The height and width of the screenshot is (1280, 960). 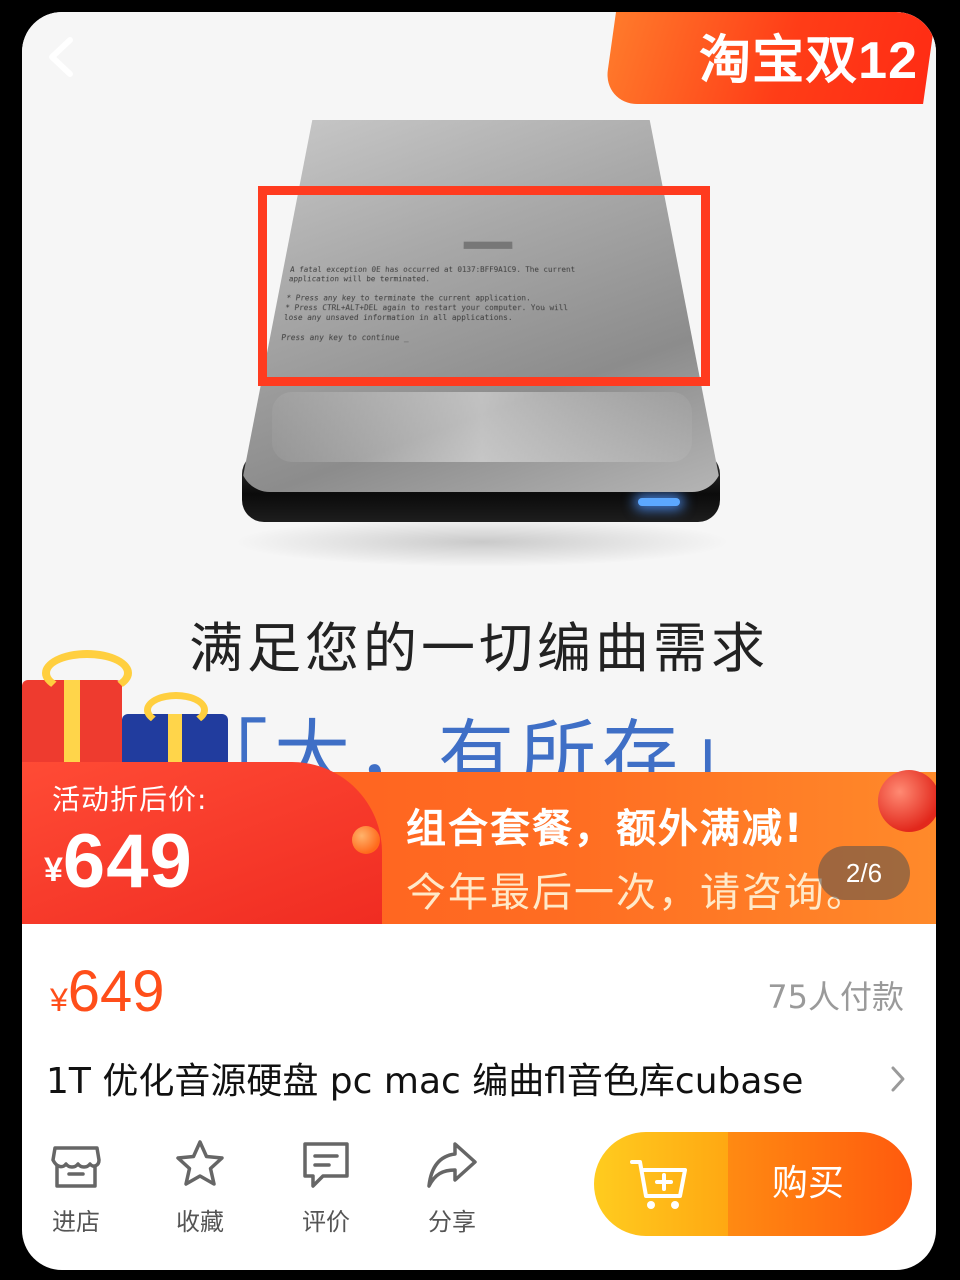 What do you see at coordinates (658, 1184) in the screenshot?
I see `add-cart-icon` at bounding box center [658, 1184].